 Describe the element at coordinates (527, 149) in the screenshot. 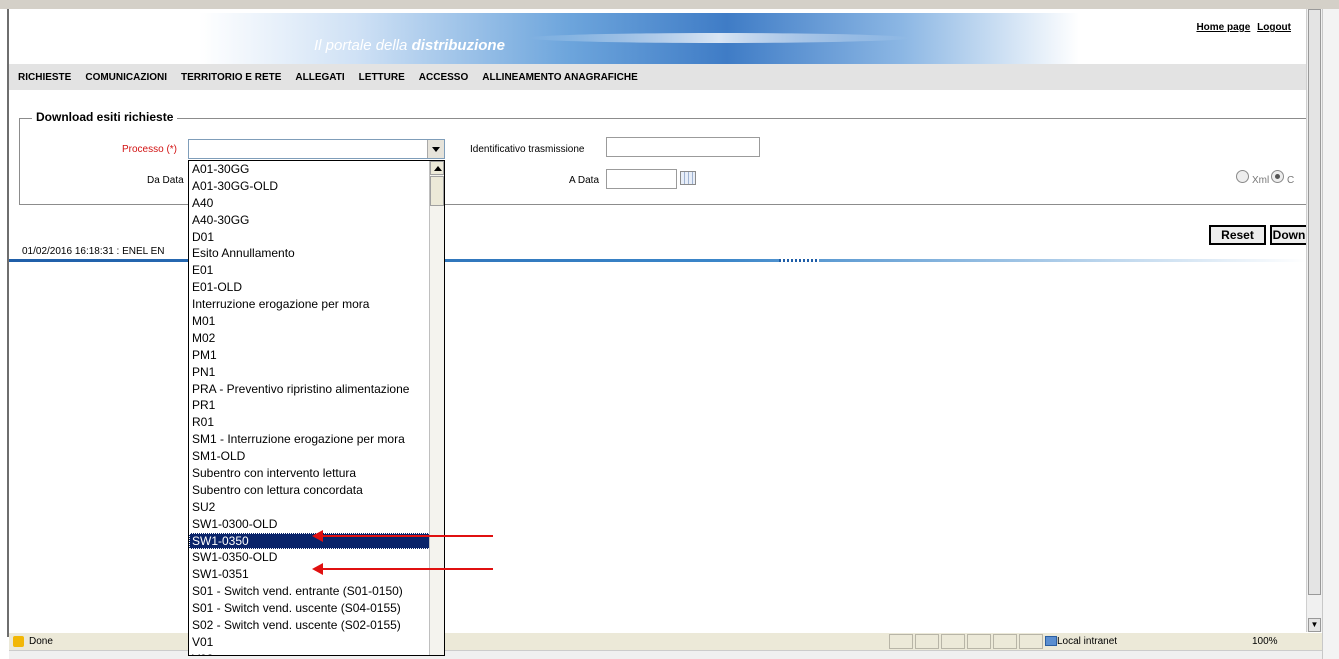

I see `identificativo-label: Identificativo trasmissione` at that location.